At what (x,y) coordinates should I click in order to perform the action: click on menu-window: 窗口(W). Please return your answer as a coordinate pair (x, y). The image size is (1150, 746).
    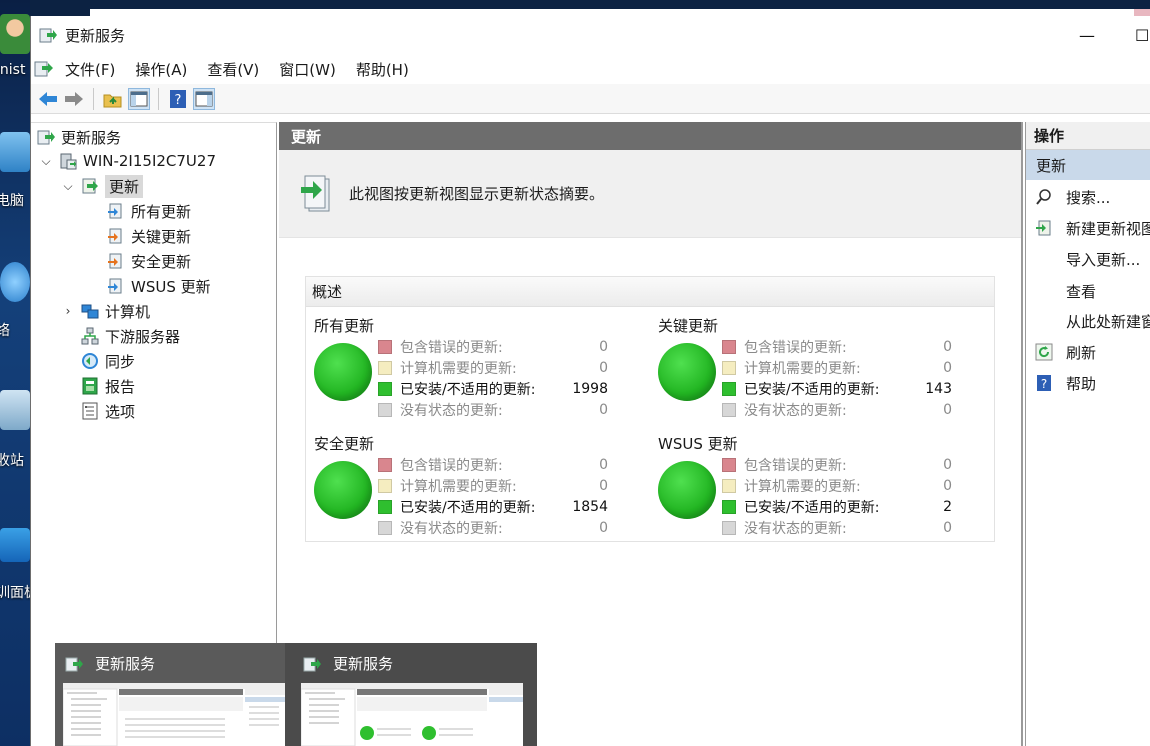
    Looking at the image, I should click on (307, 69).